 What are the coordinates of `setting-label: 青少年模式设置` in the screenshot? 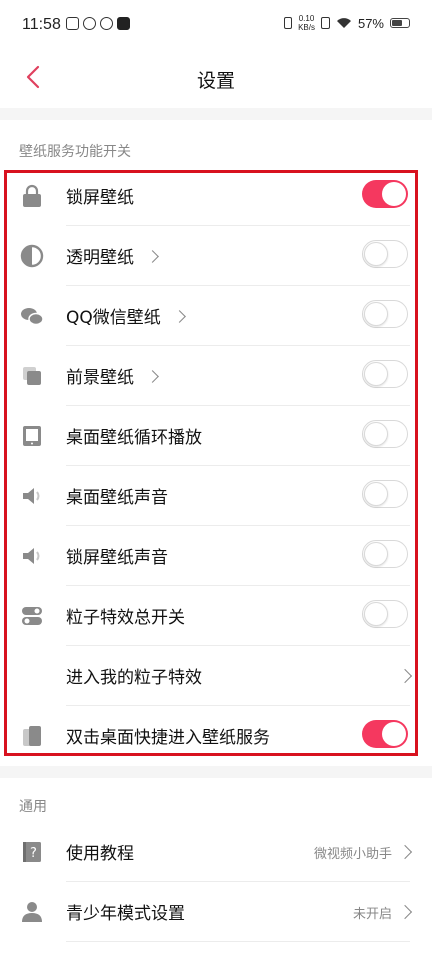 It's located at (125, 914).